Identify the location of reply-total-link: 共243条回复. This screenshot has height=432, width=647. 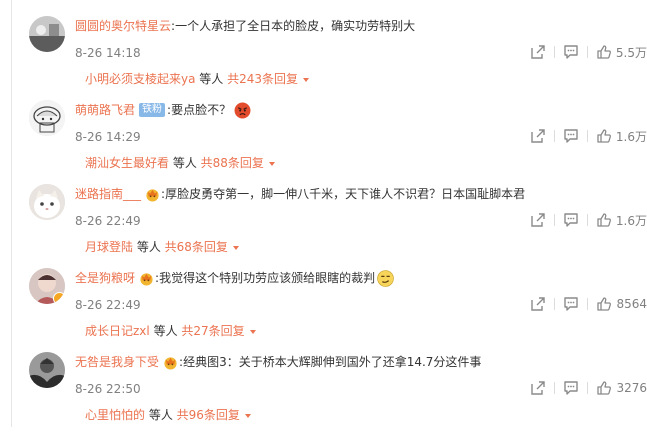
(262, 79).